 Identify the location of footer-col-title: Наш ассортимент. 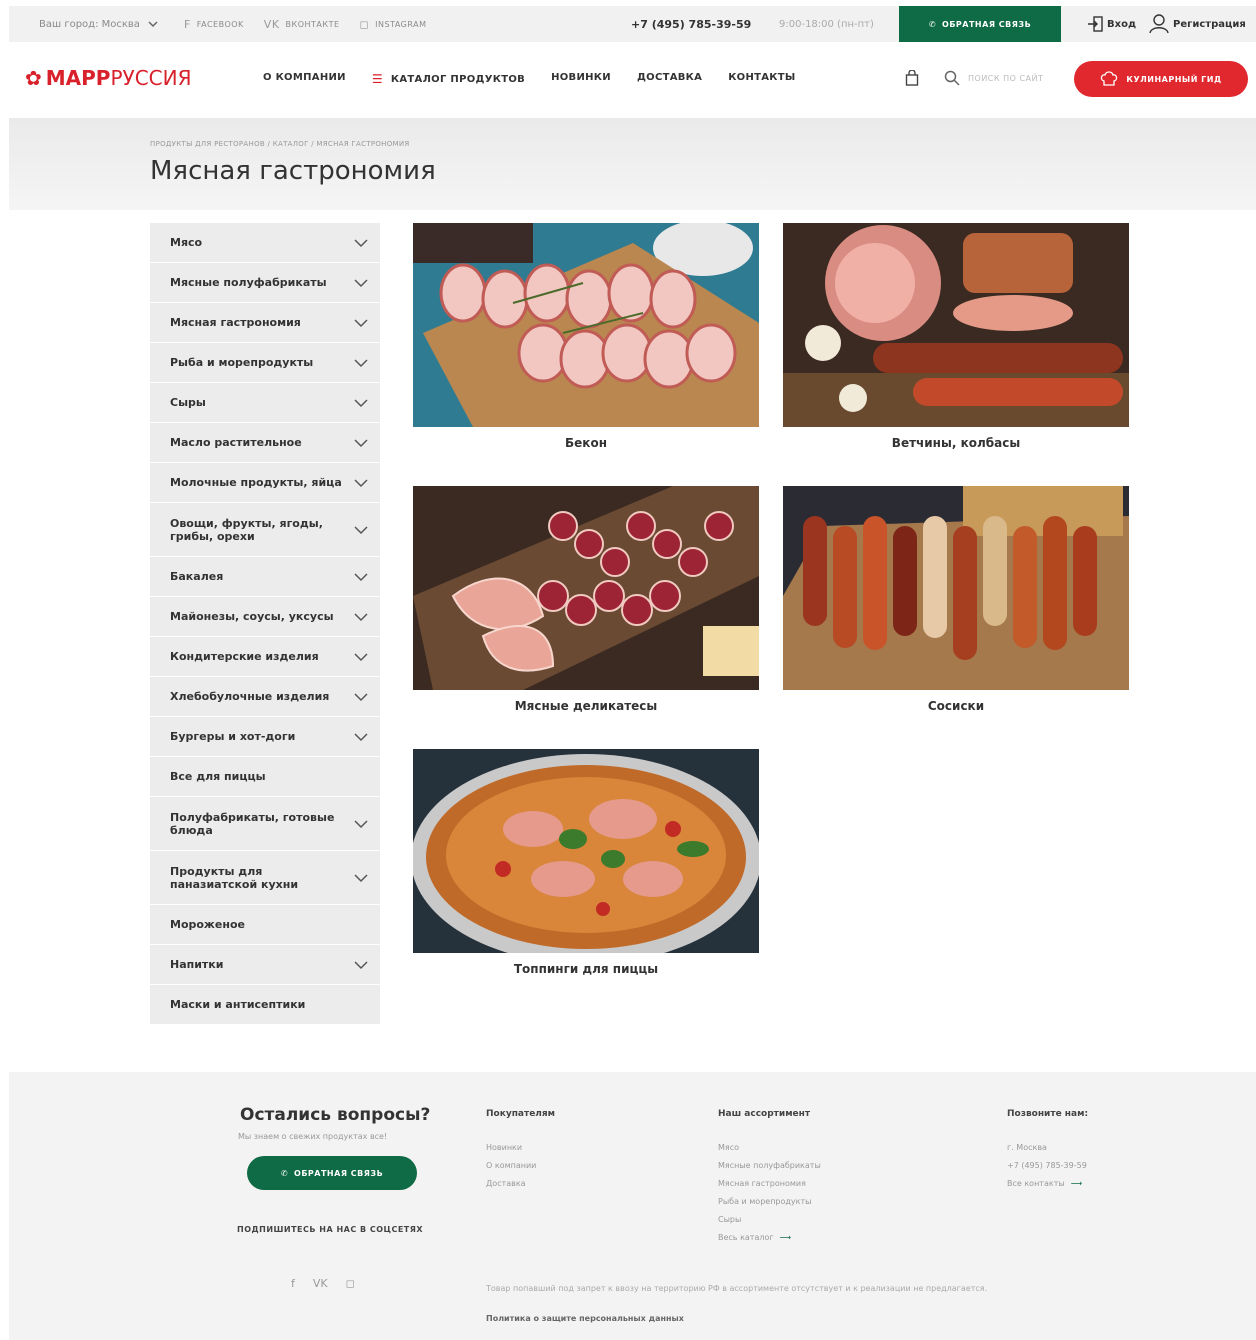
(764, 1114).